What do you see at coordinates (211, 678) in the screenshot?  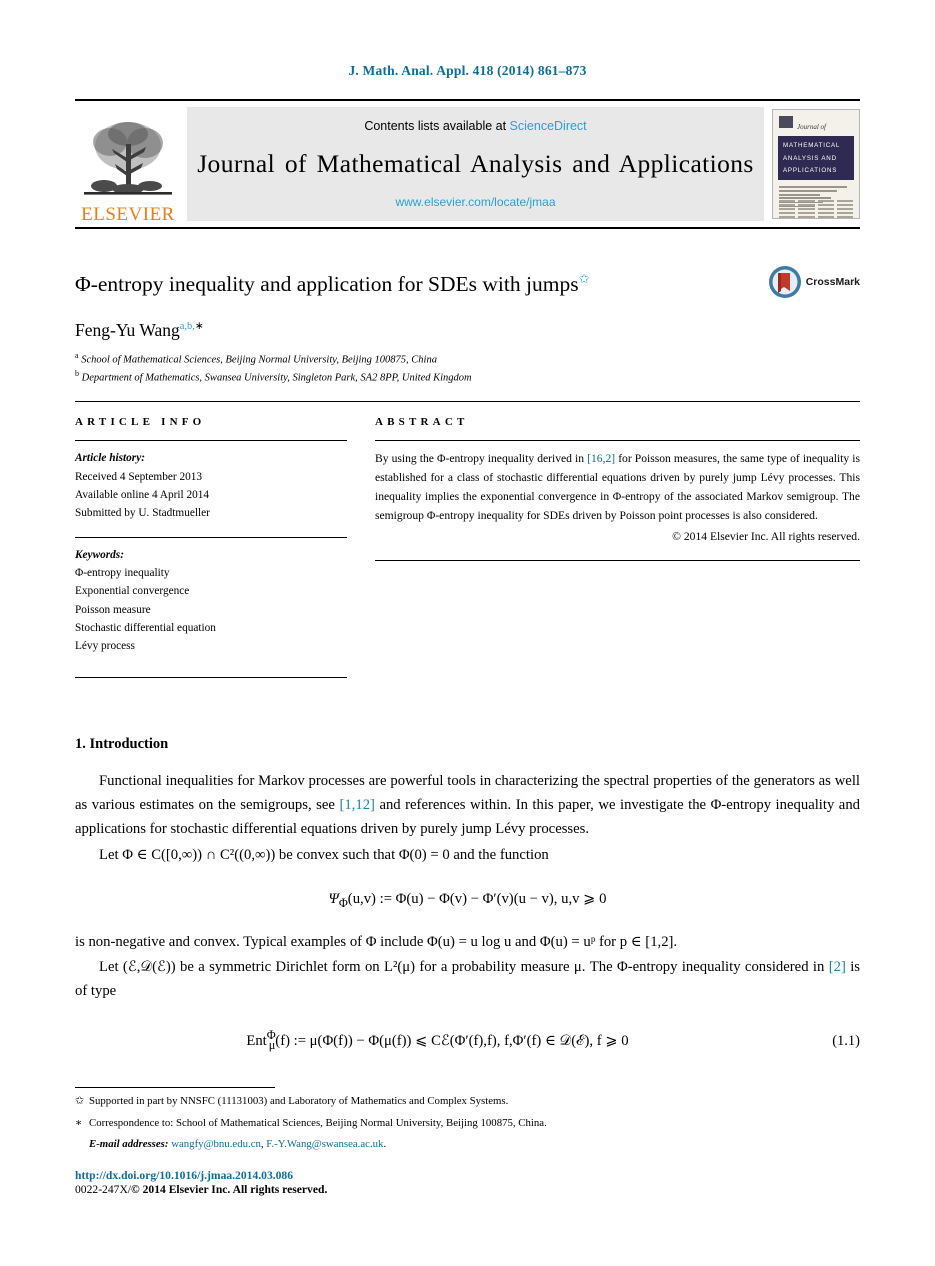 I see `info-bottom-rule` at bounding box center [211, 678].